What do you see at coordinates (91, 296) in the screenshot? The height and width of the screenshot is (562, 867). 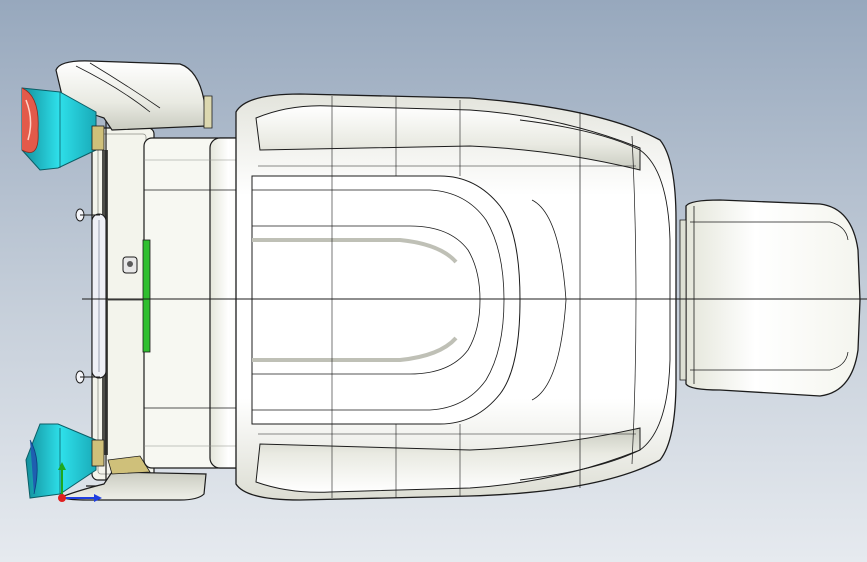 I see `handle-bar` at bounding box center [91, 296].